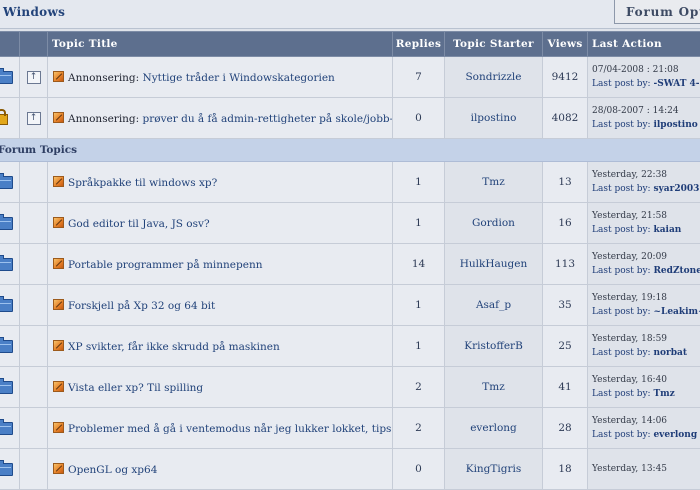 This screenshot has height=490, width=700. Describe the element at coordinates (494, 118) in the screenshot. I see `topic-starter-link: ilpostino` at that location.